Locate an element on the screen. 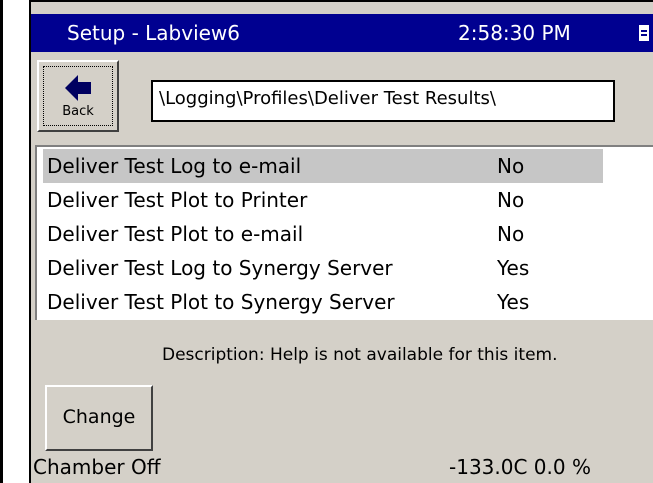  back-button: Back is located at coordinates (78, 96).